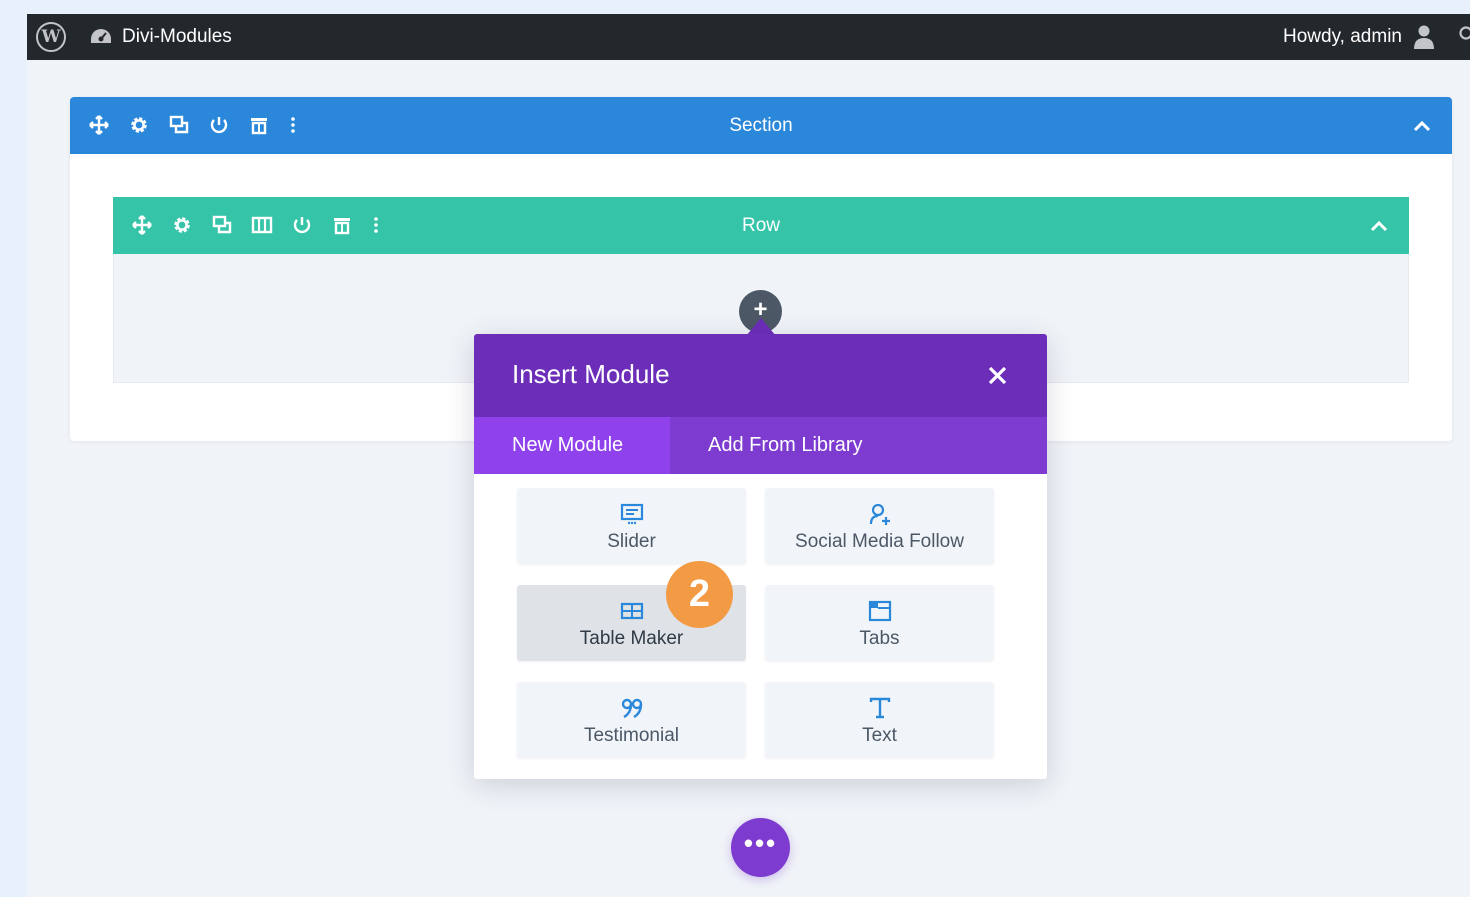  Describe the element at coordinates (879, 623) in the screenshot. I see `module-tabs: Tabs` at that location.